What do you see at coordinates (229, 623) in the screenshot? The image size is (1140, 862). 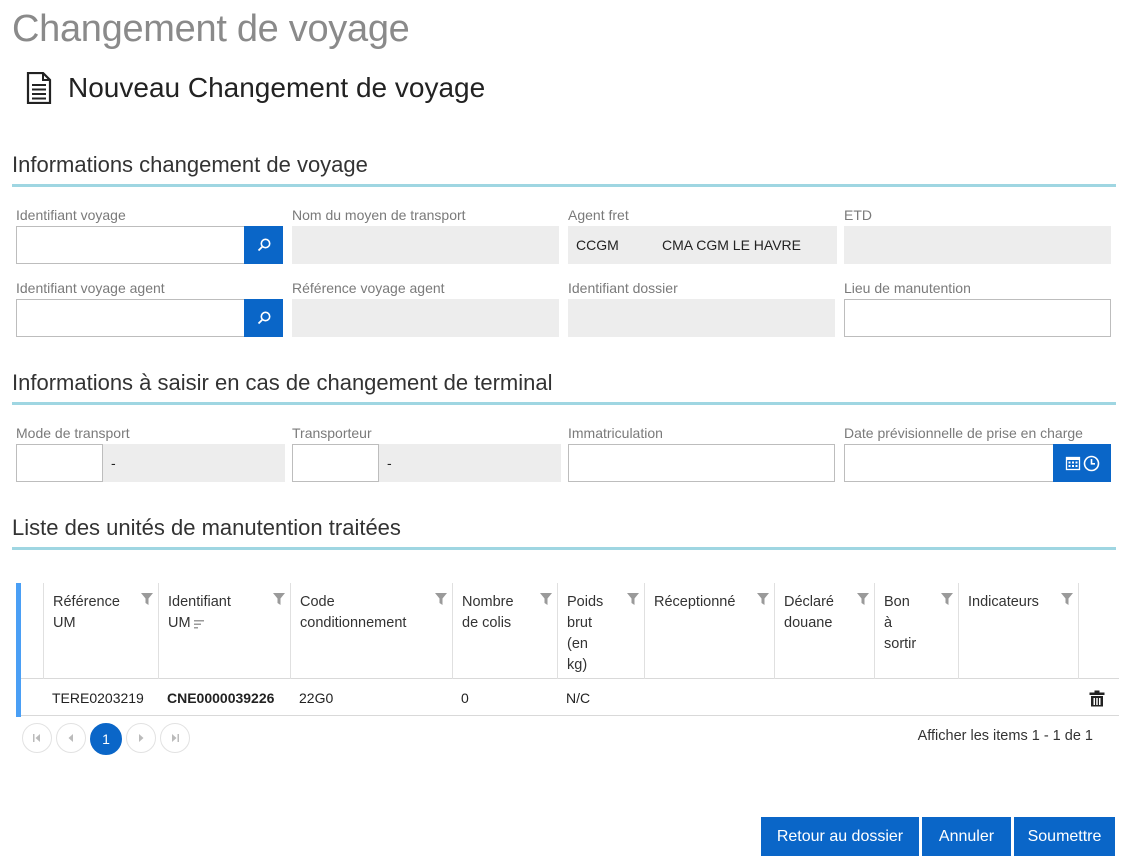 I see `column-label-row: UM` at bounding box center [229, 623].